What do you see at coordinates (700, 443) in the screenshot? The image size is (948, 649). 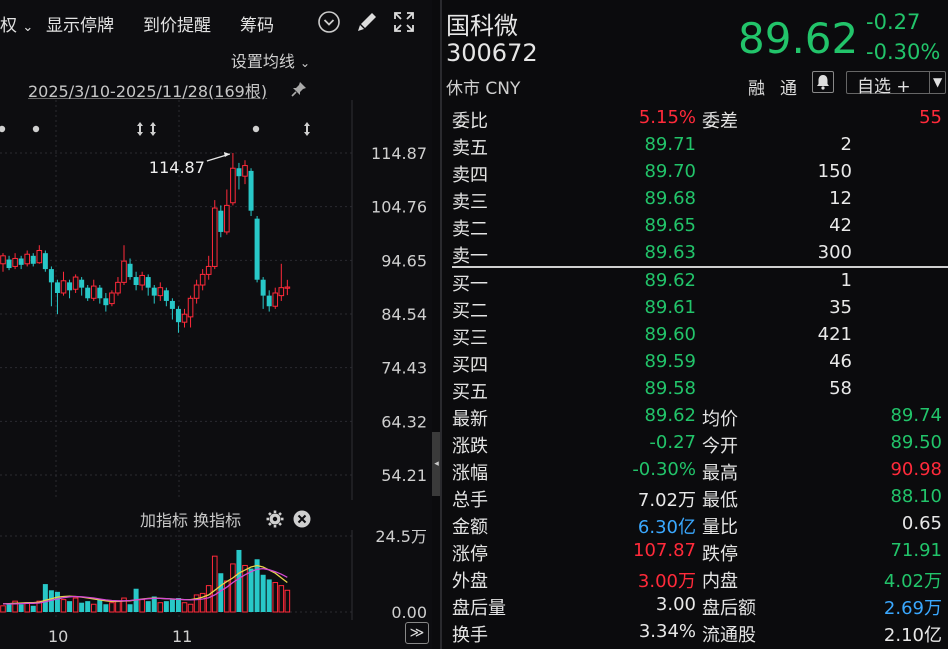 I see `stat-row: 涨跌 -0.27 今开 89.50` at bounding box center [700, 443].